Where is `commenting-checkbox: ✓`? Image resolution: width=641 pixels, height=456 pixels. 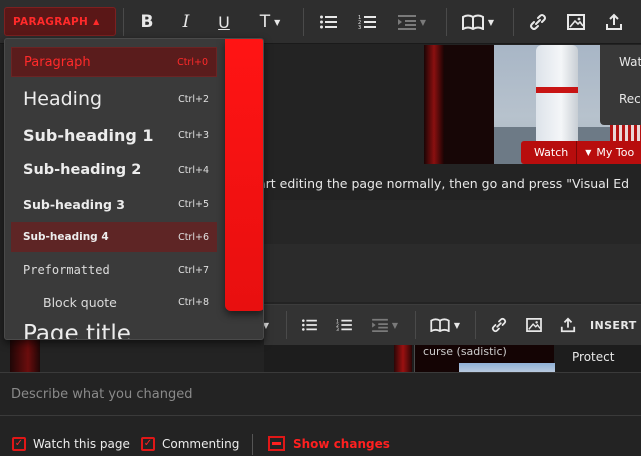 commenting-checkbox: ✓ is located at coordinates (148, 444).